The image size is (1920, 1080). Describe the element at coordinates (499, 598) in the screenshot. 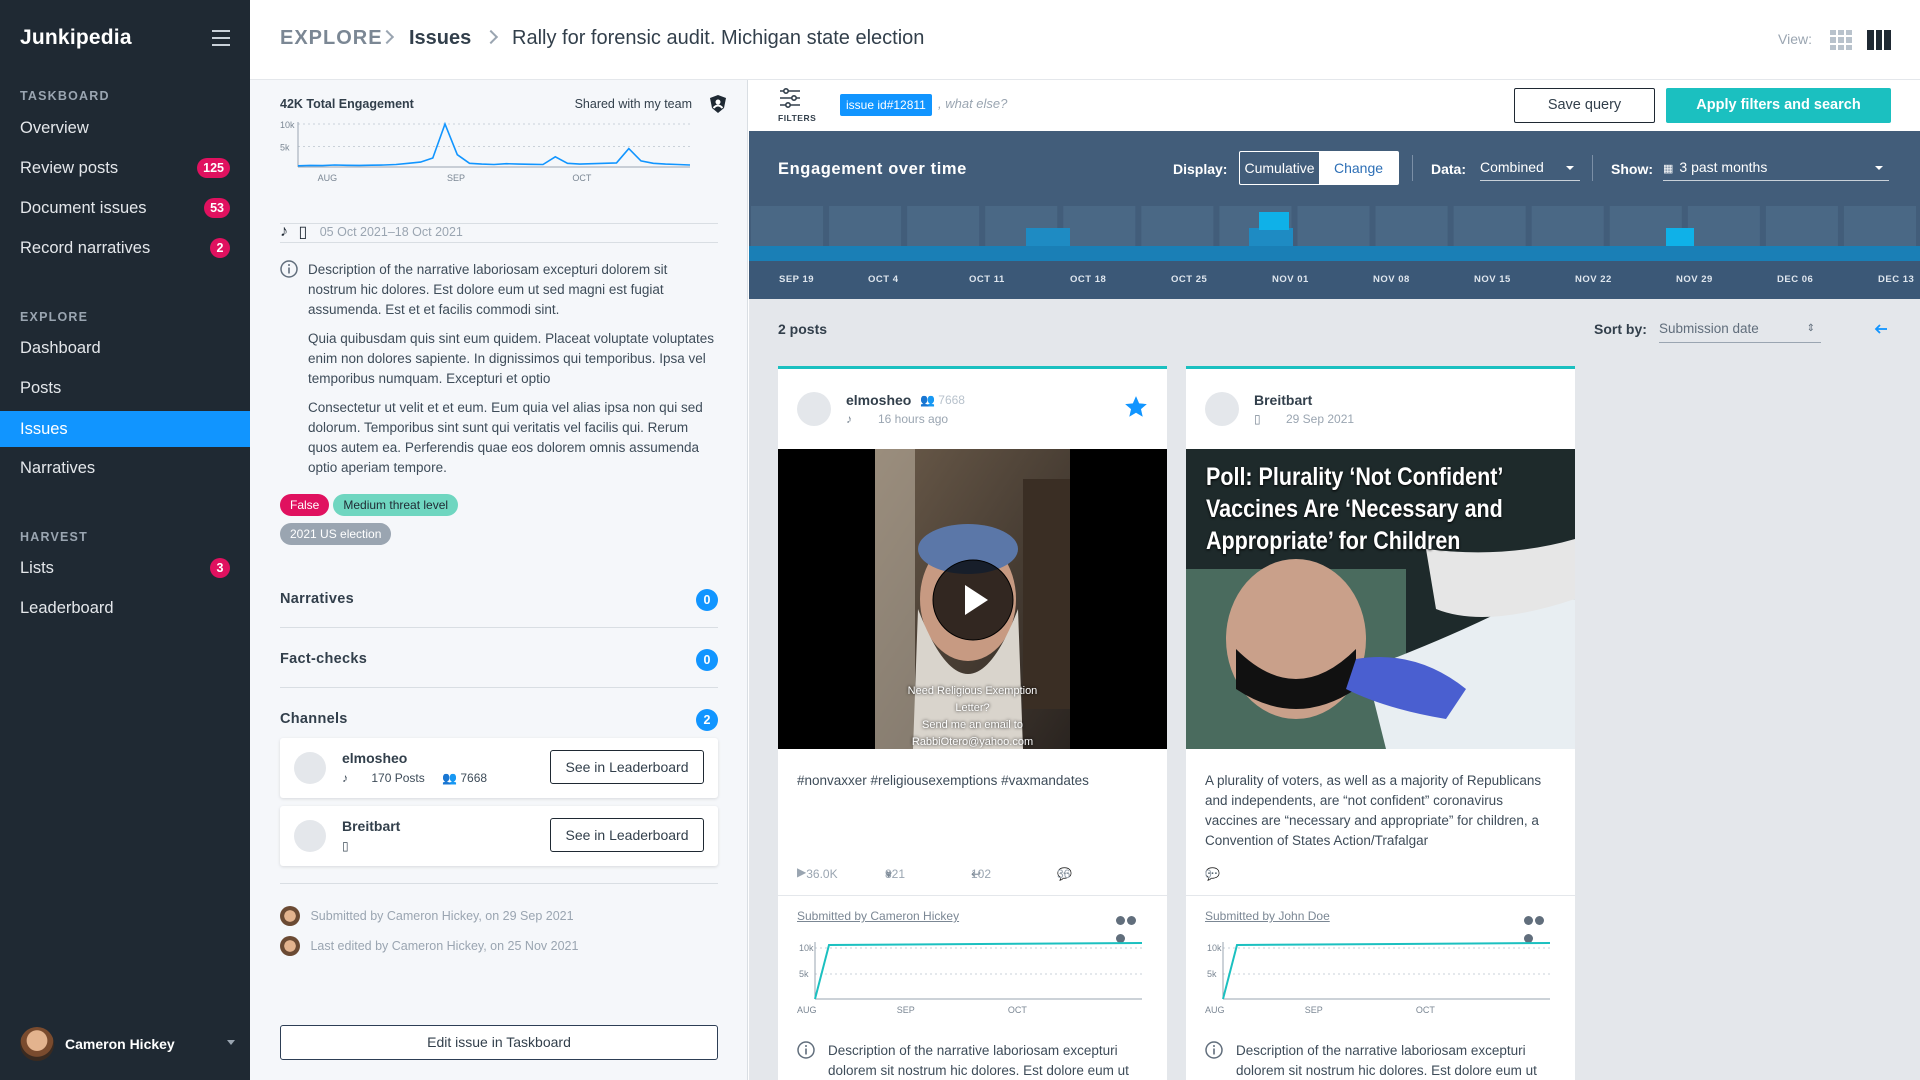

I see `section-narratives: Narratives 0` at that location.